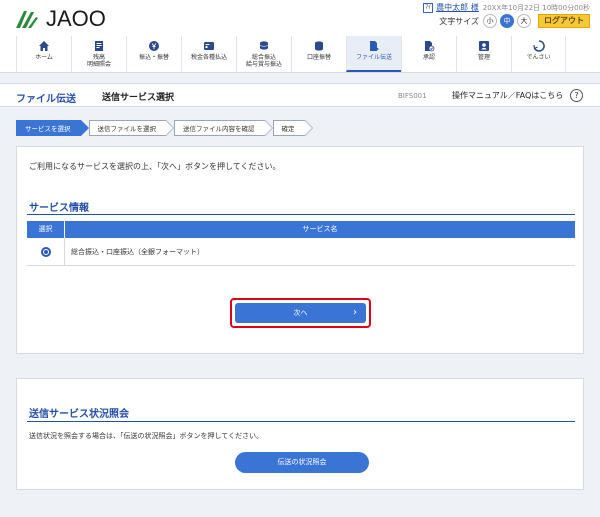 Image resolution: width=600 pixels, height=517 pixels. I want to click on page-category-title: ファイル伝送, so click(46, 99).